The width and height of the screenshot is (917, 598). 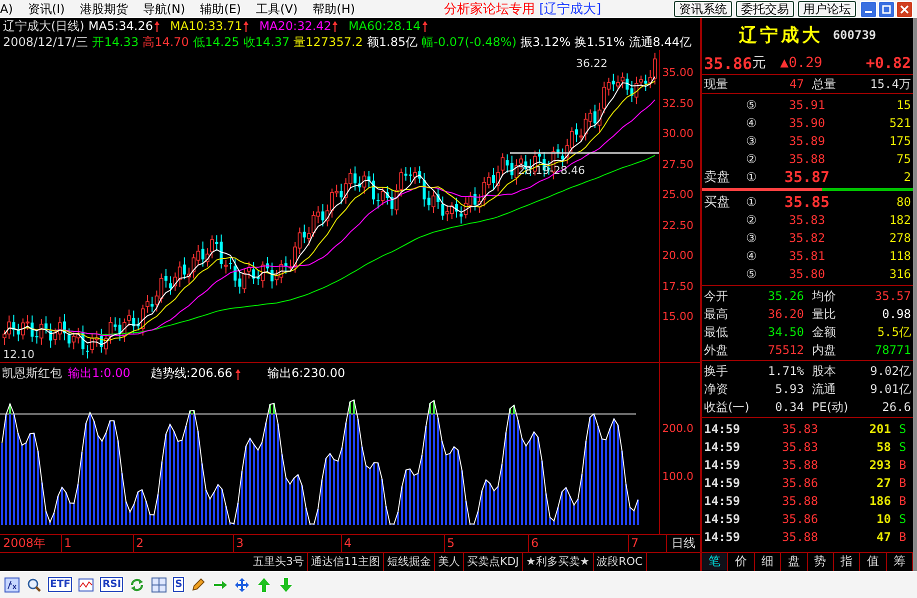 What do you see at coordinates (899, 238) in the screenshot?
I see `order-volume: 278` at bounding box center [899, 238].